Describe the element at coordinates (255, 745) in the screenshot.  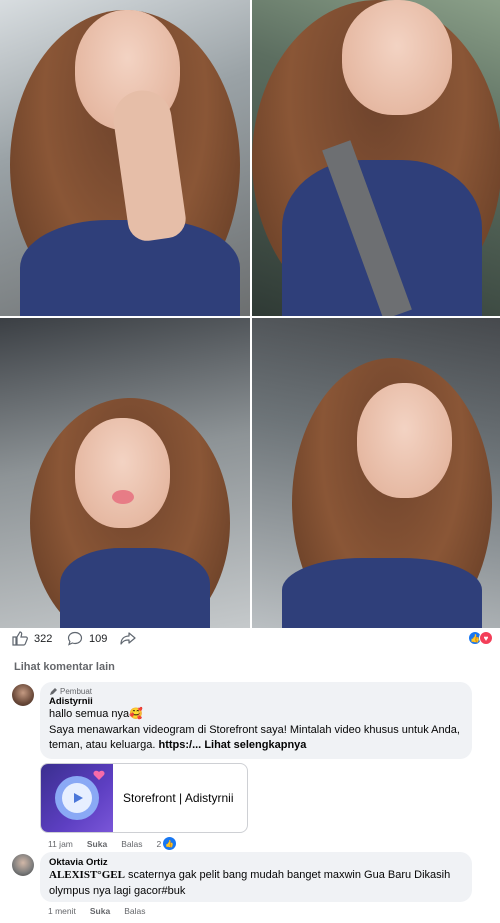
I see `see-more-link: Lihat selengkapnya` at that location.